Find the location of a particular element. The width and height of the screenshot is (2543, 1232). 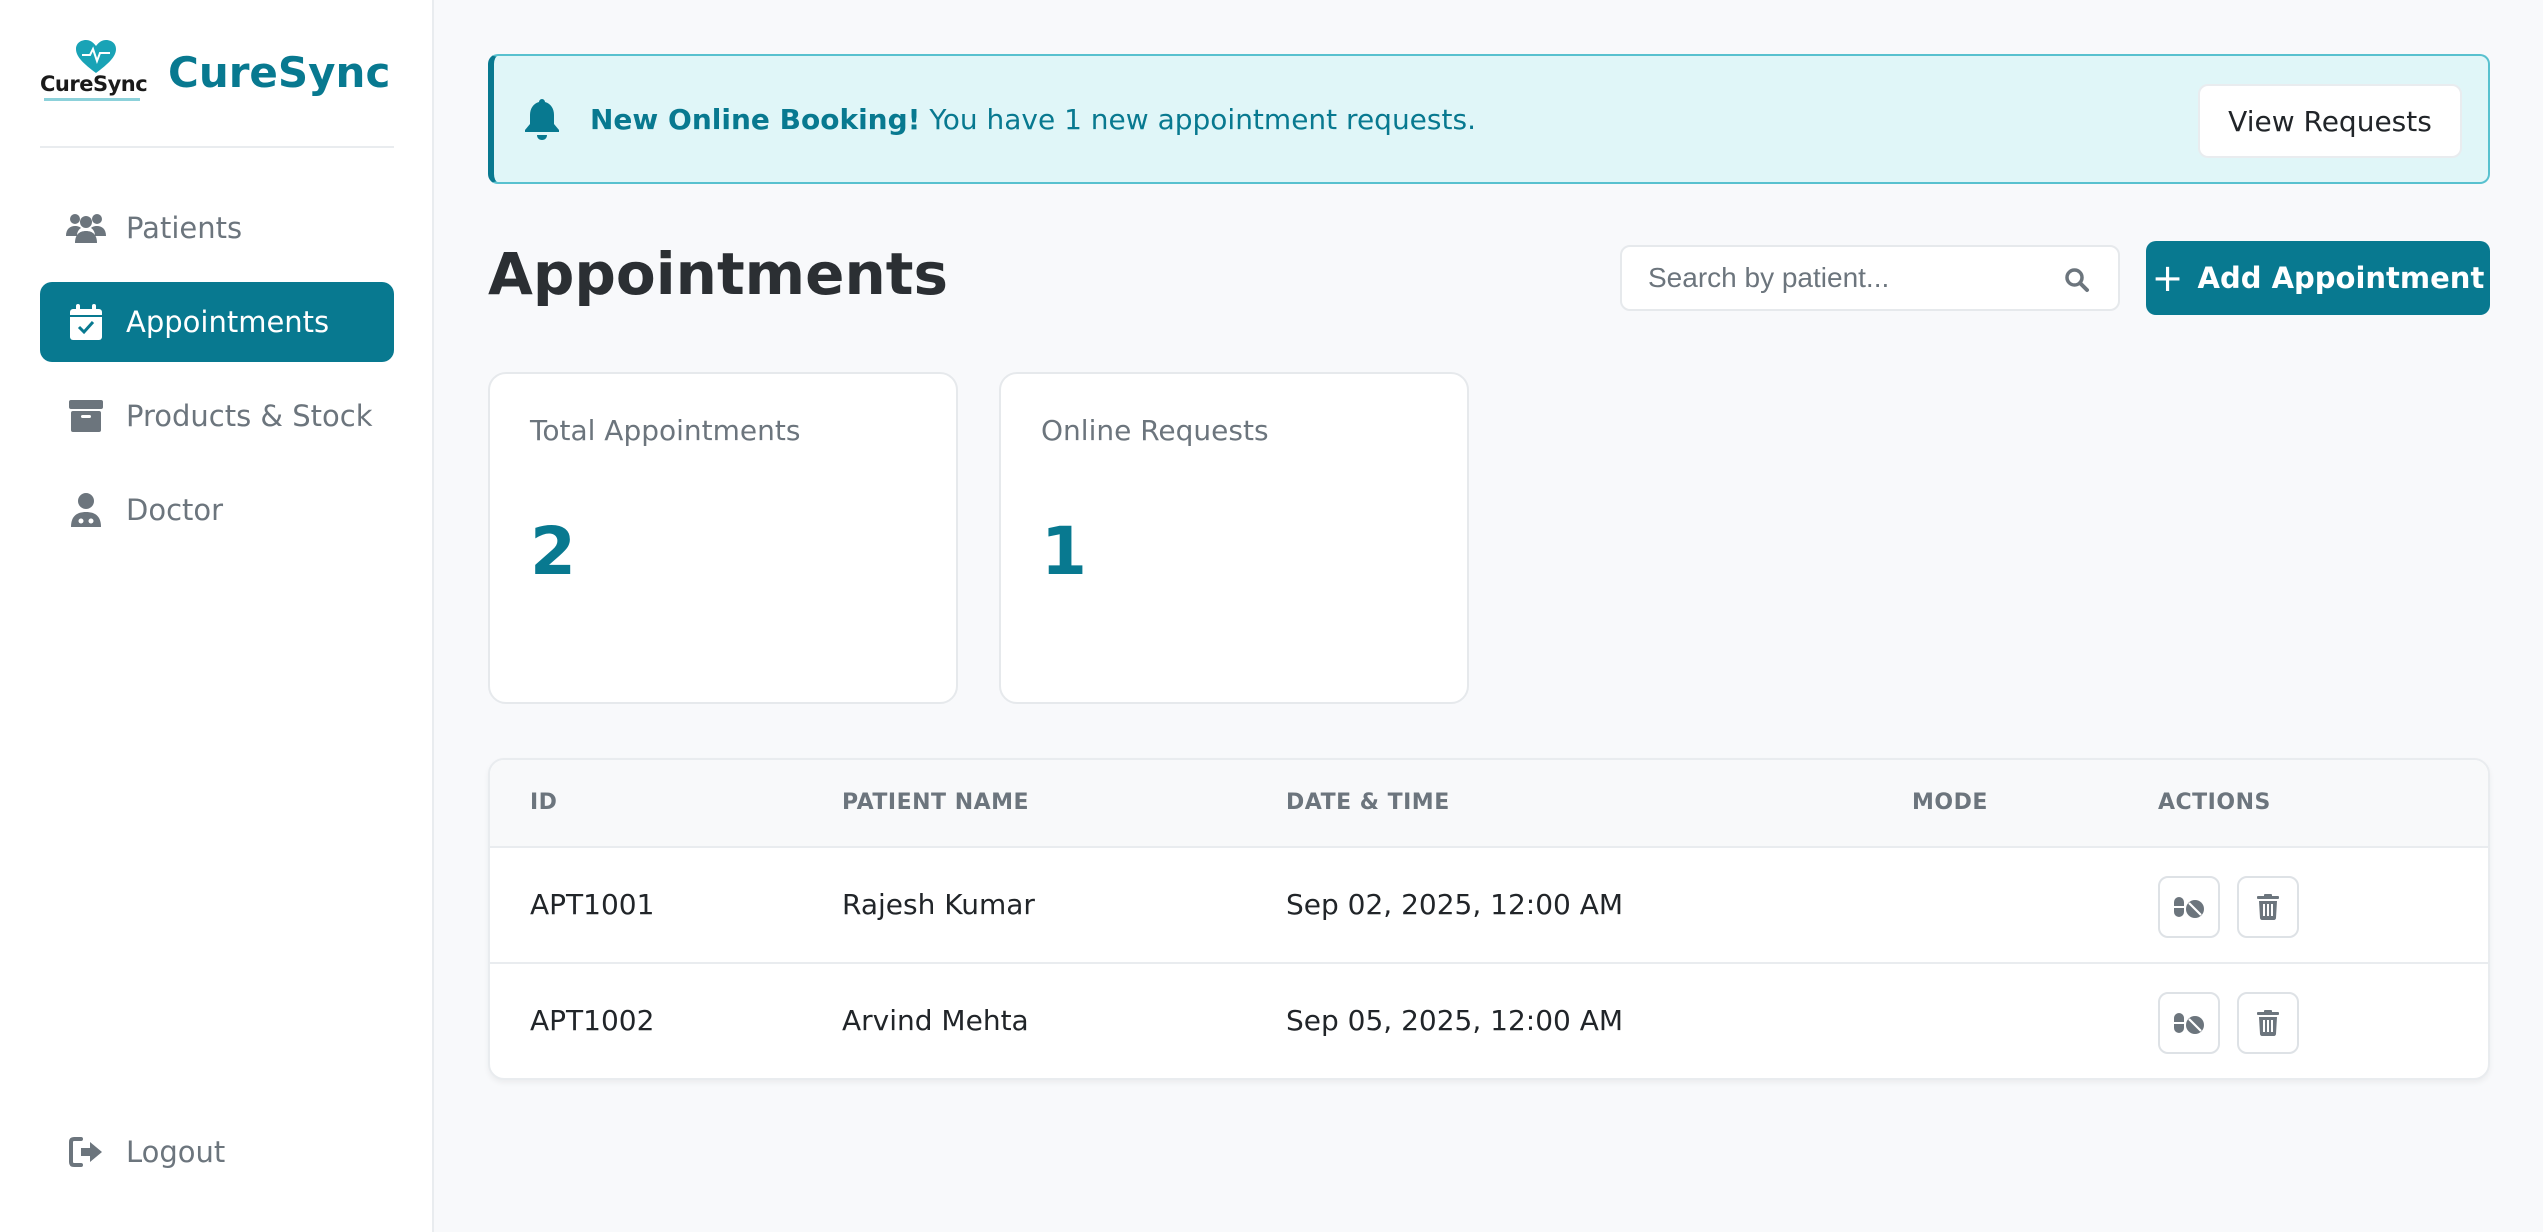

stat-card-total-appointments: Total Appointments 2 is located at coordinates (723, 538).